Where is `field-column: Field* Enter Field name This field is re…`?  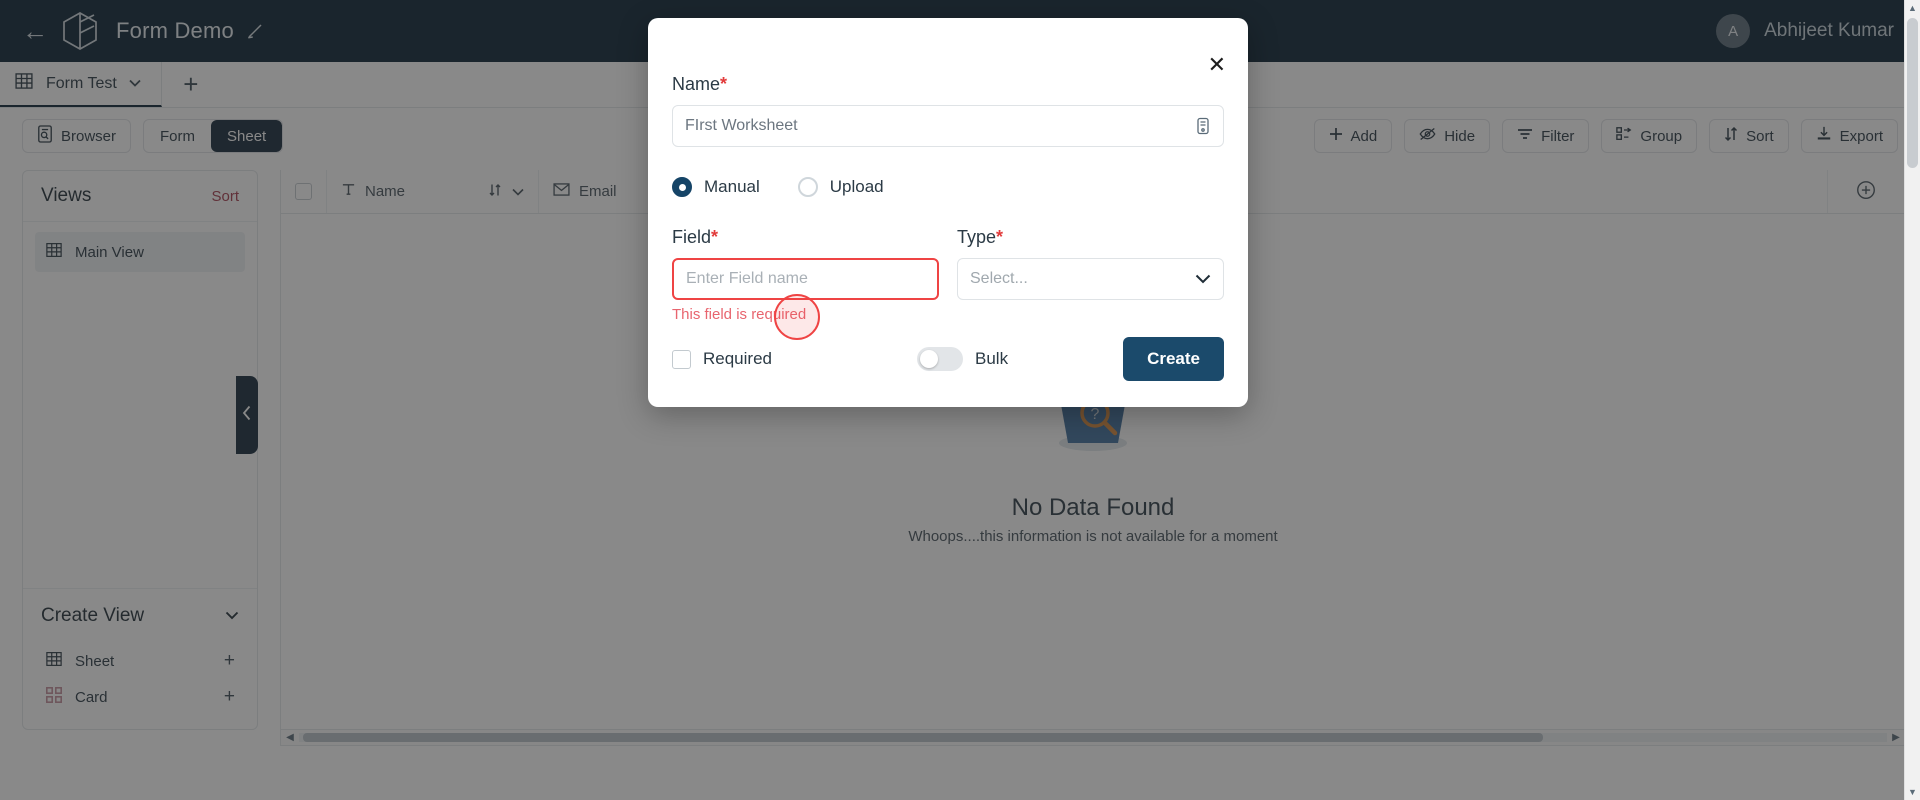
field-column: Field* Enter Field name This field is re… is located at coordinates (805, 275).